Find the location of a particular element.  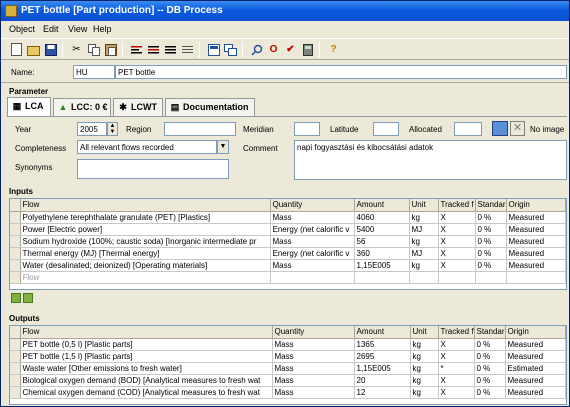

search-icon is located at coordinates (256, 49).